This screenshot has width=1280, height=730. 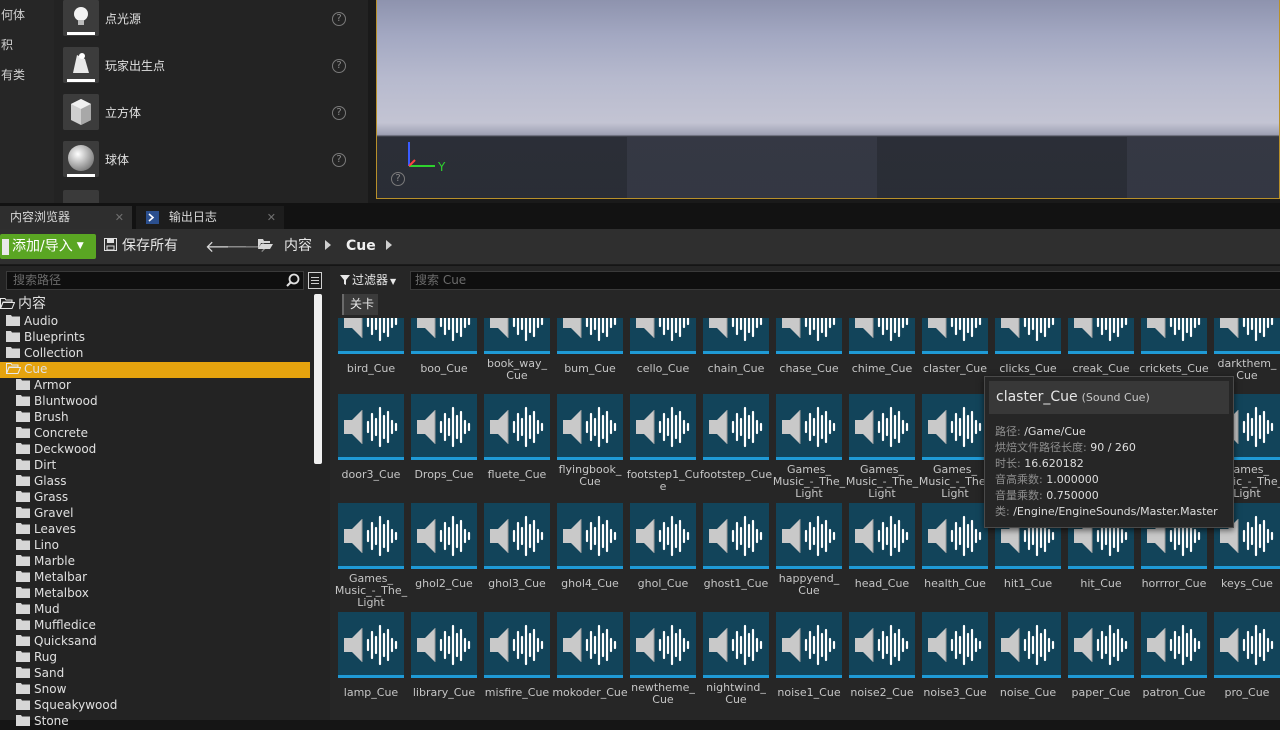 What do you see at coordinates (371, 368) in the screenshot?
I see `asset-tile-label: bird_Cue` at bounding box center [371, 368].